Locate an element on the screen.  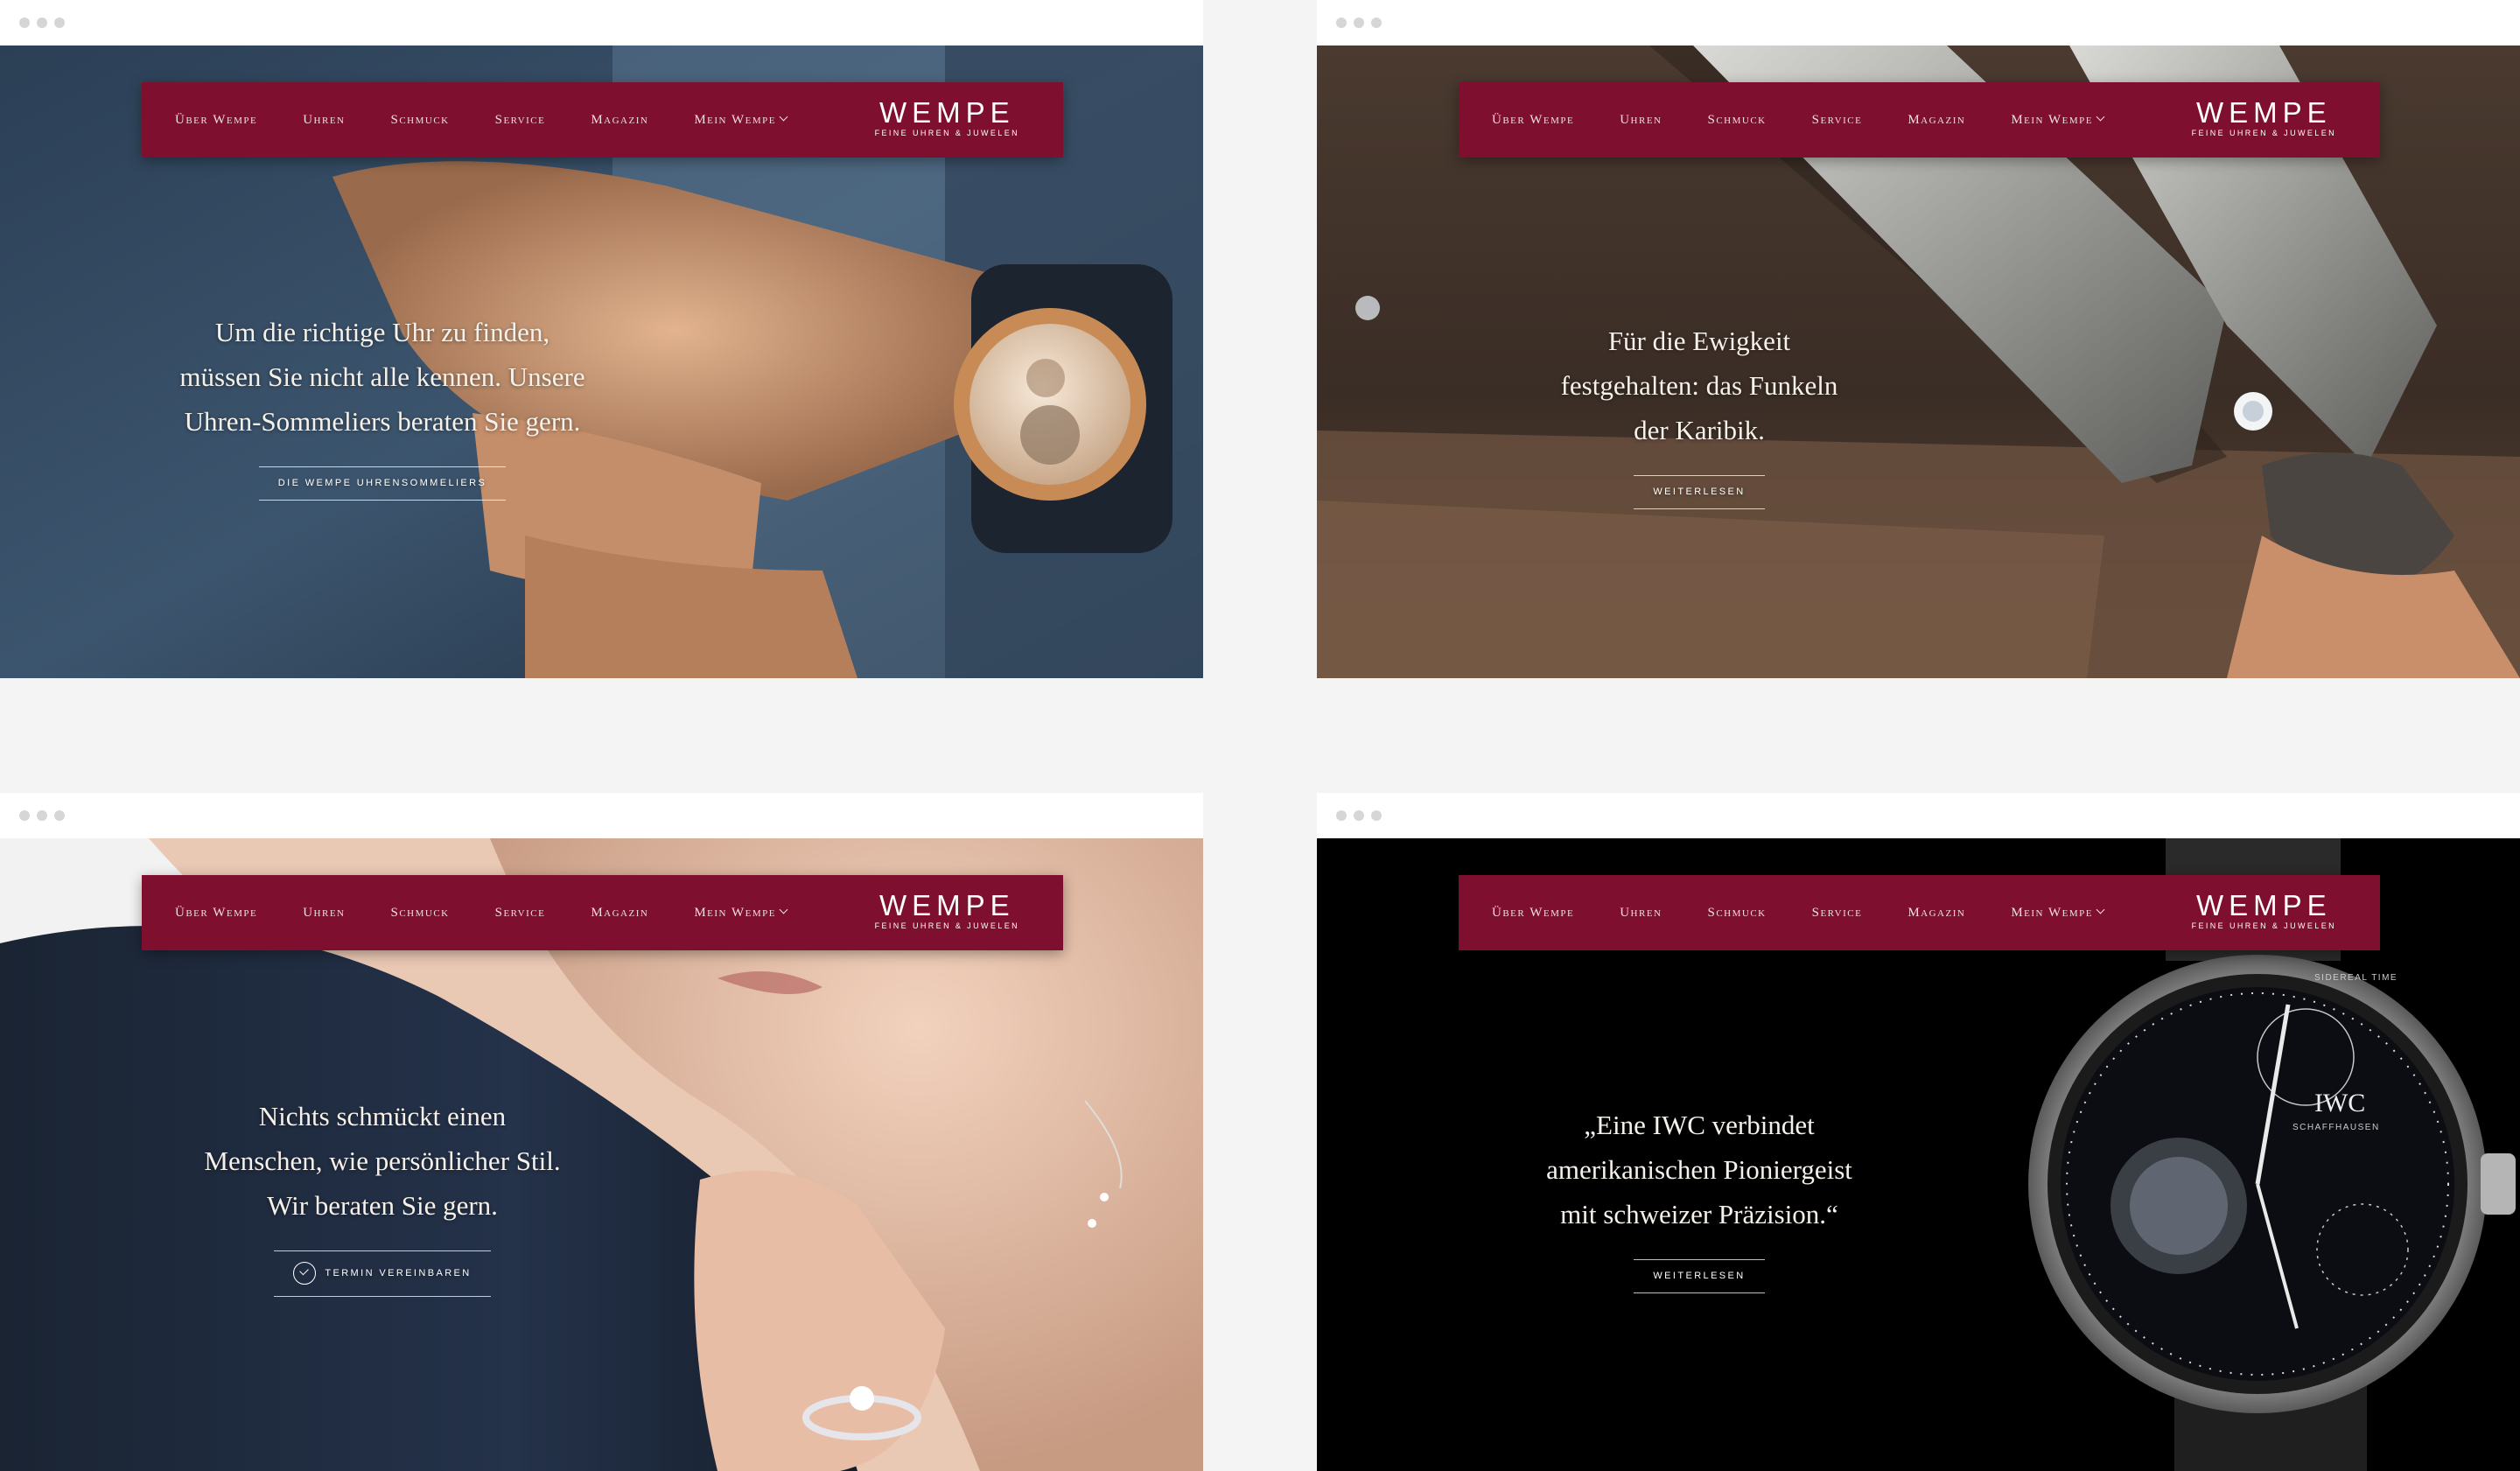
hero-line: festgehalten: das Funkeln is located at coordinates (1699, 385).